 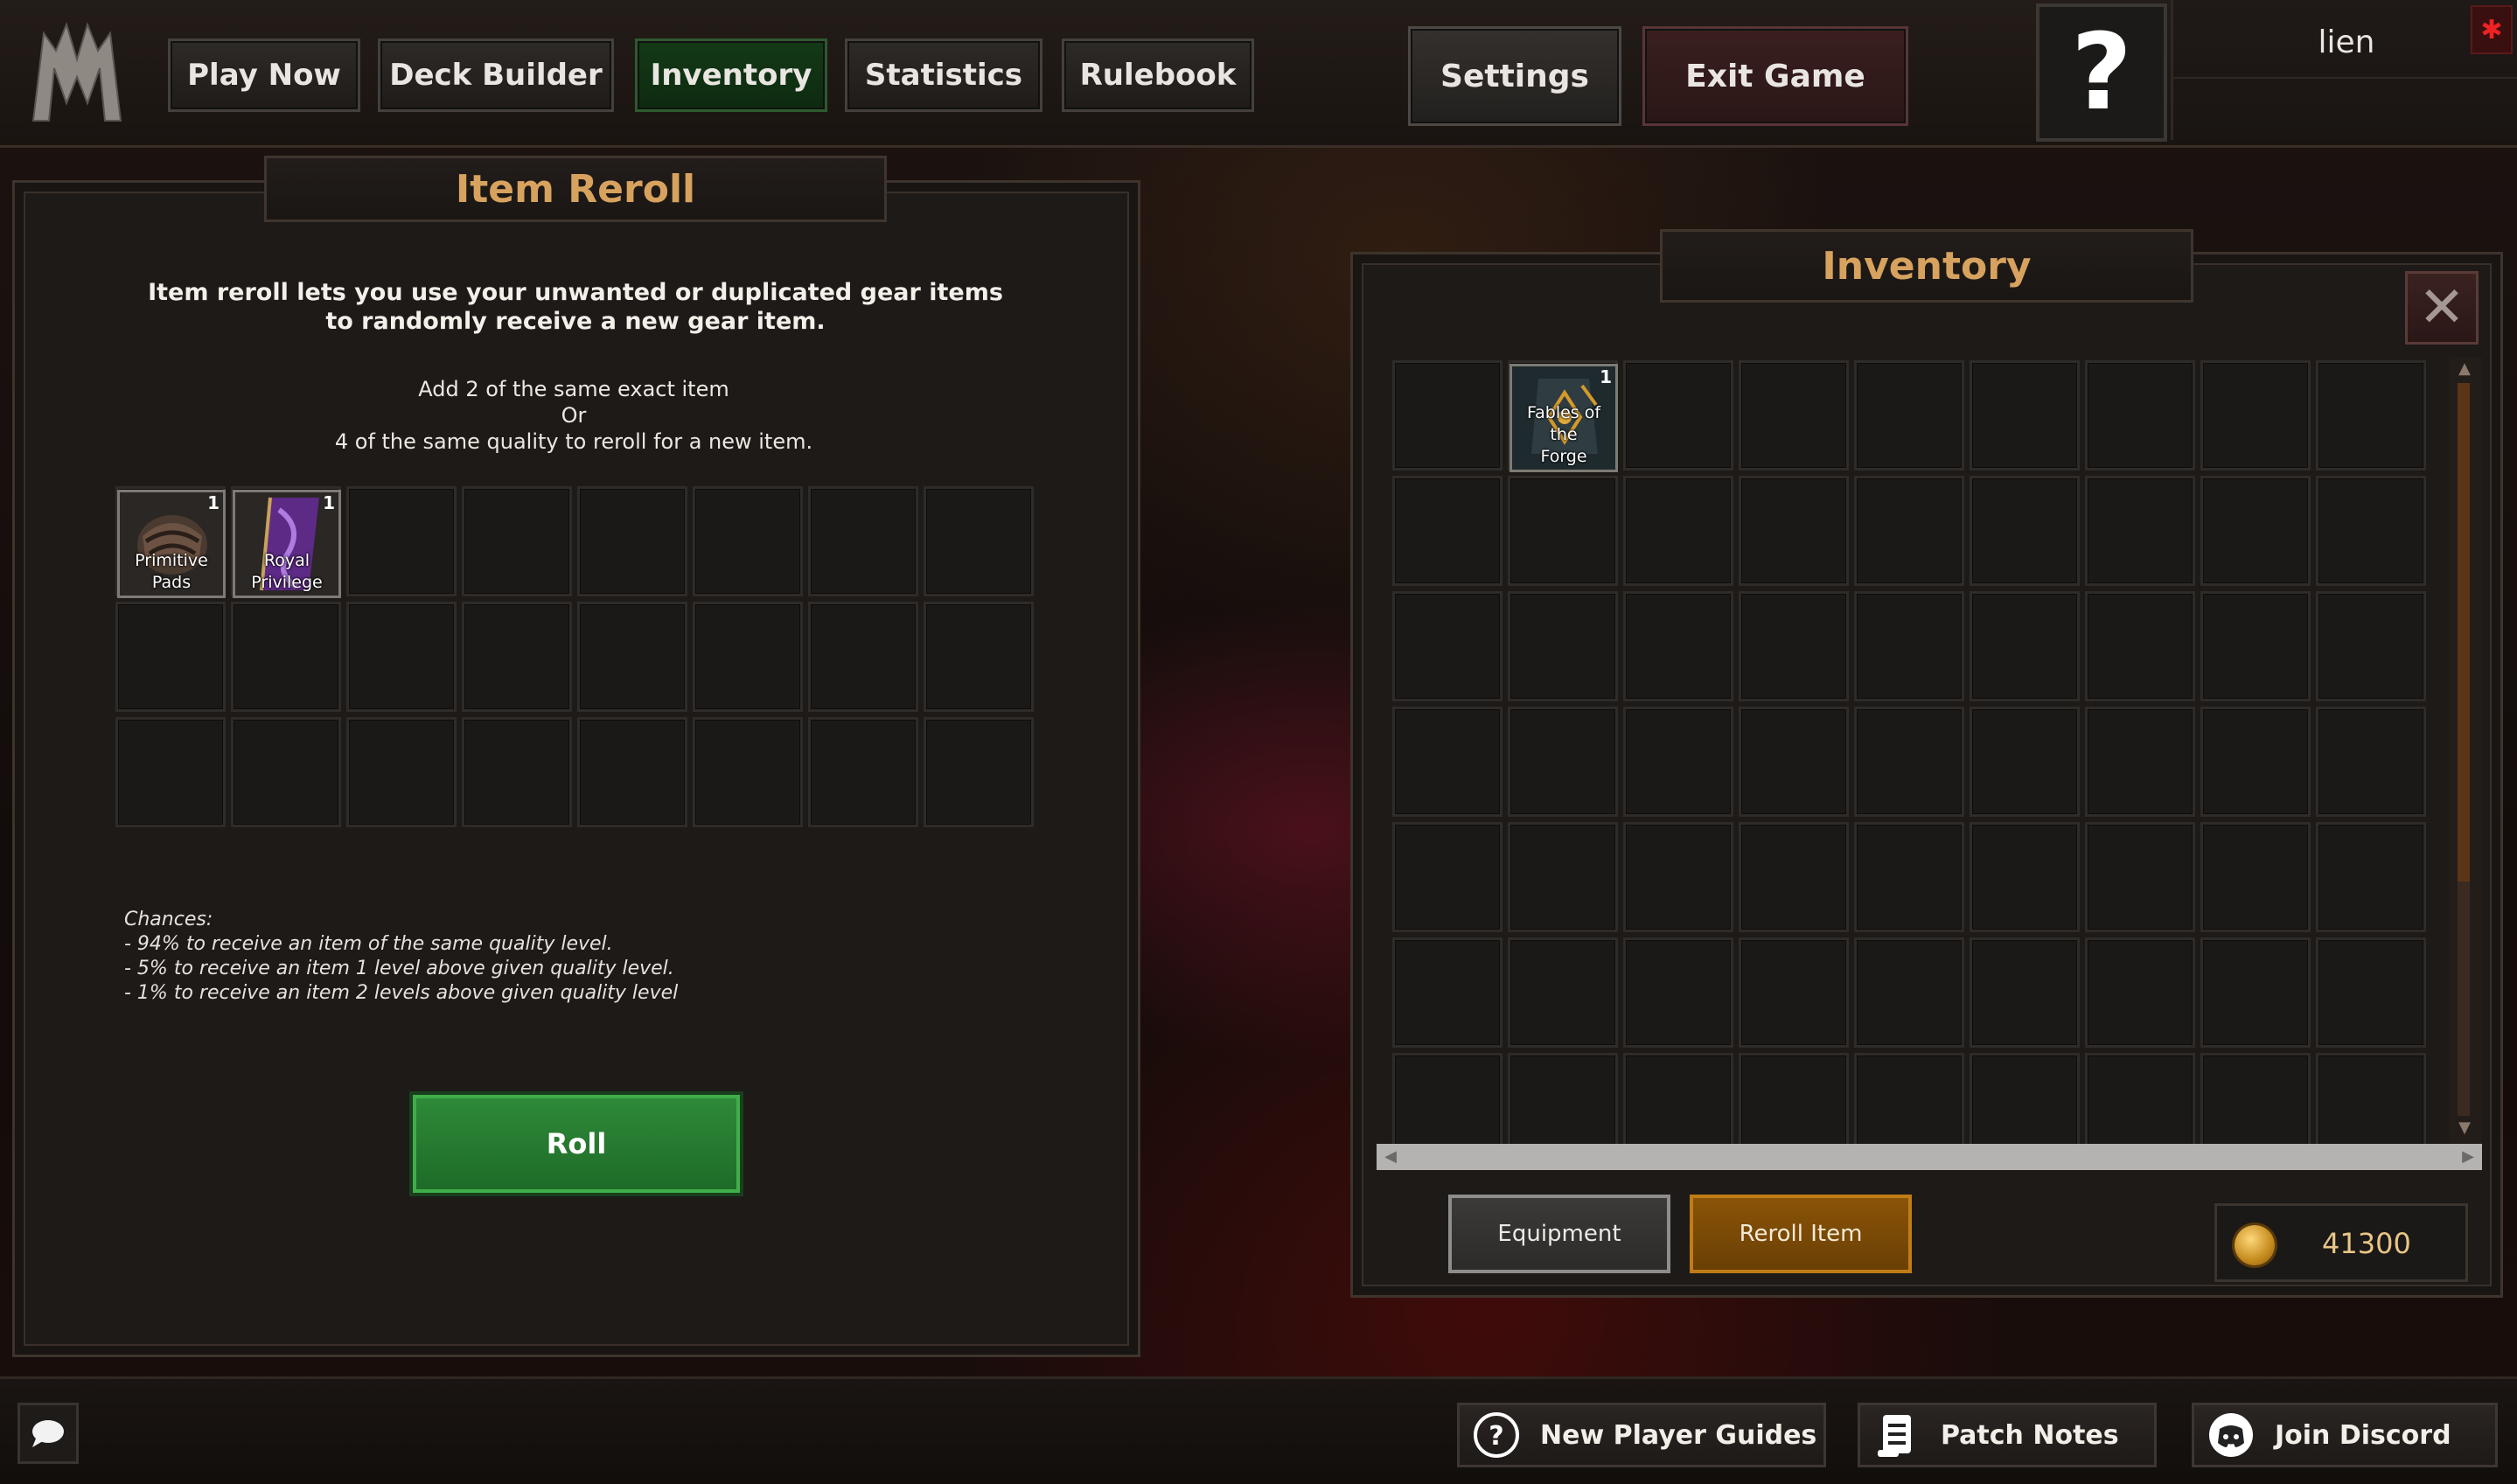 I want to click on bug-report-icon: ✱, so click(x=2492, y=29).